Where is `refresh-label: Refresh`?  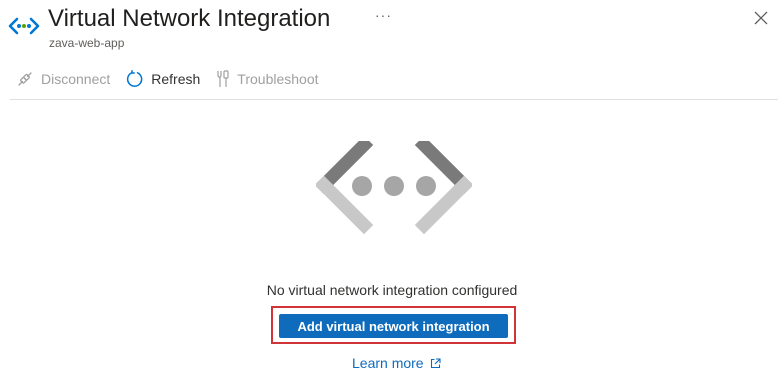
refresh-label: Refresh is located at coordinates (176, 79).